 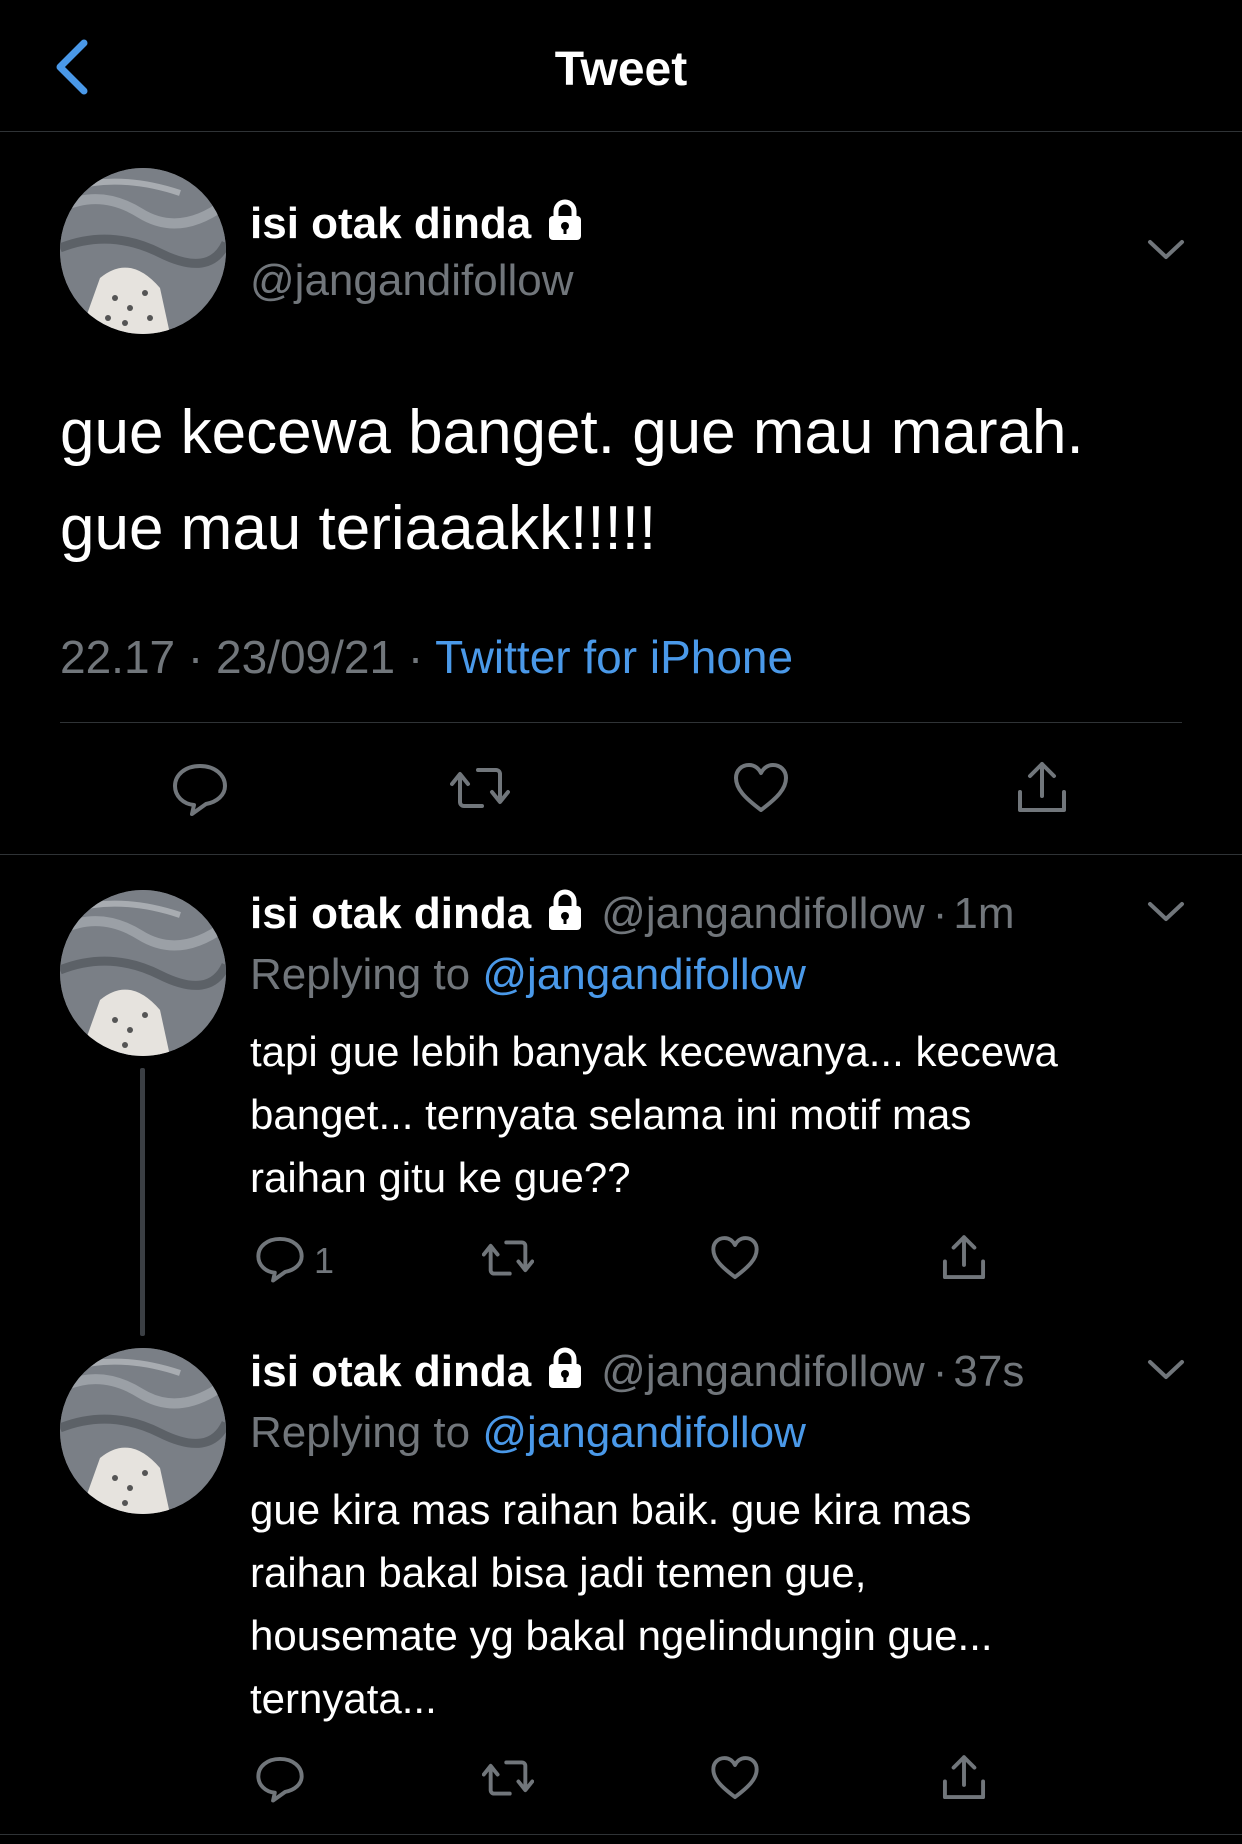 What do you see at coordinates (621, 69) in the screenshot?
I see `page-title: Tweet` at bounding box center [621, 69].